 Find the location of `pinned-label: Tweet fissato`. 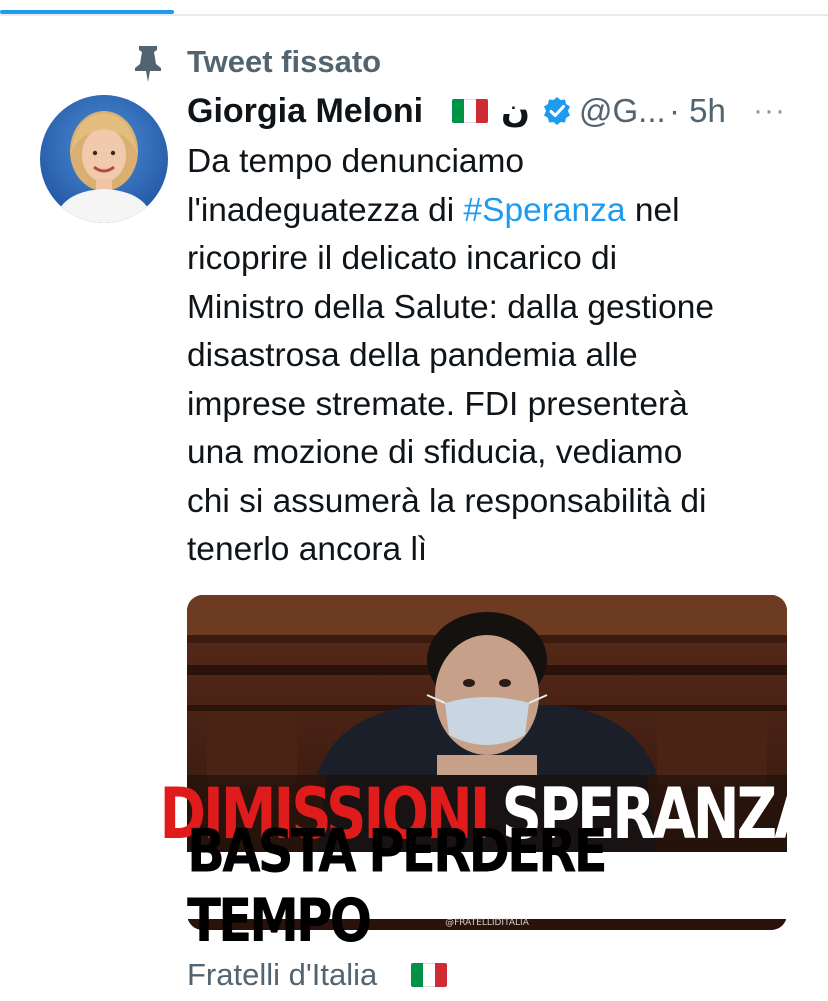

pinned-label: Tweet fissato is located at coordinates (284, 61).